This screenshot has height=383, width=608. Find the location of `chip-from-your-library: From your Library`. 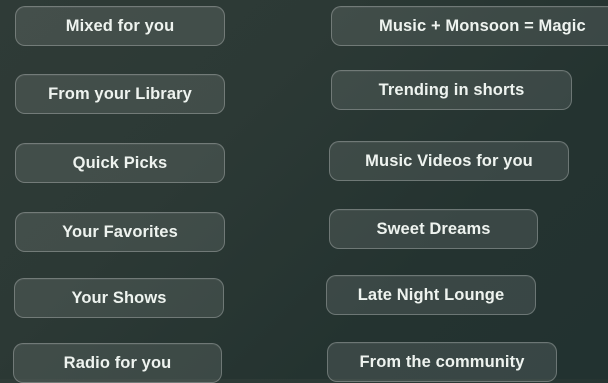

chip-from-your-library: From your Library is located at coordinates (120, 94).